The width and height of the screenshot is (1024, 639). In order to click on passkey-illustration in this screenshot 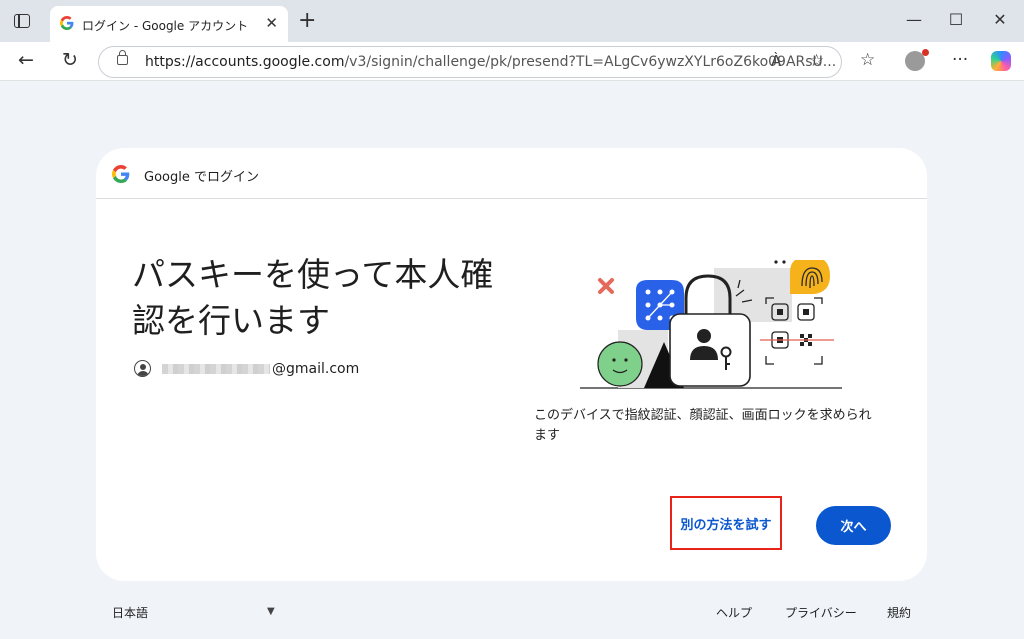, I will do `click(711, 324)`.